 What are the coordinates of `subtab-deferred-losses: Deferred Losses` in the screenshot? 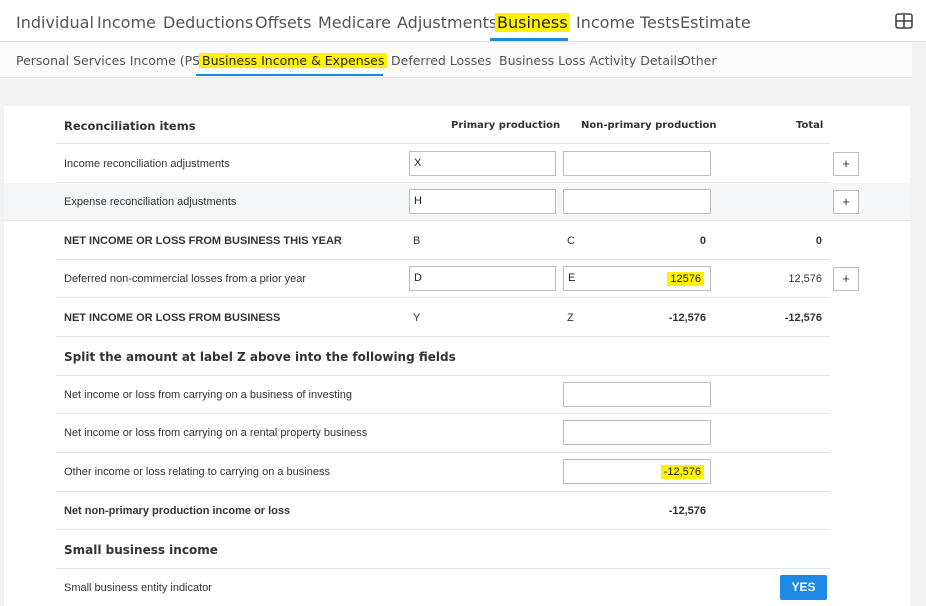 It's located at (441, 60).